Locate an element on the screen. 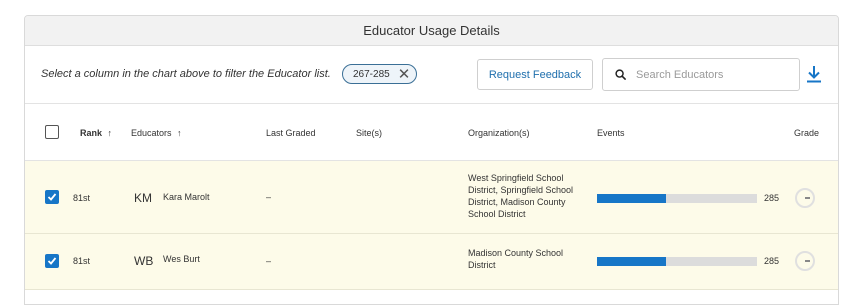  column-grade: Grade is located at coordinates (806, 133).